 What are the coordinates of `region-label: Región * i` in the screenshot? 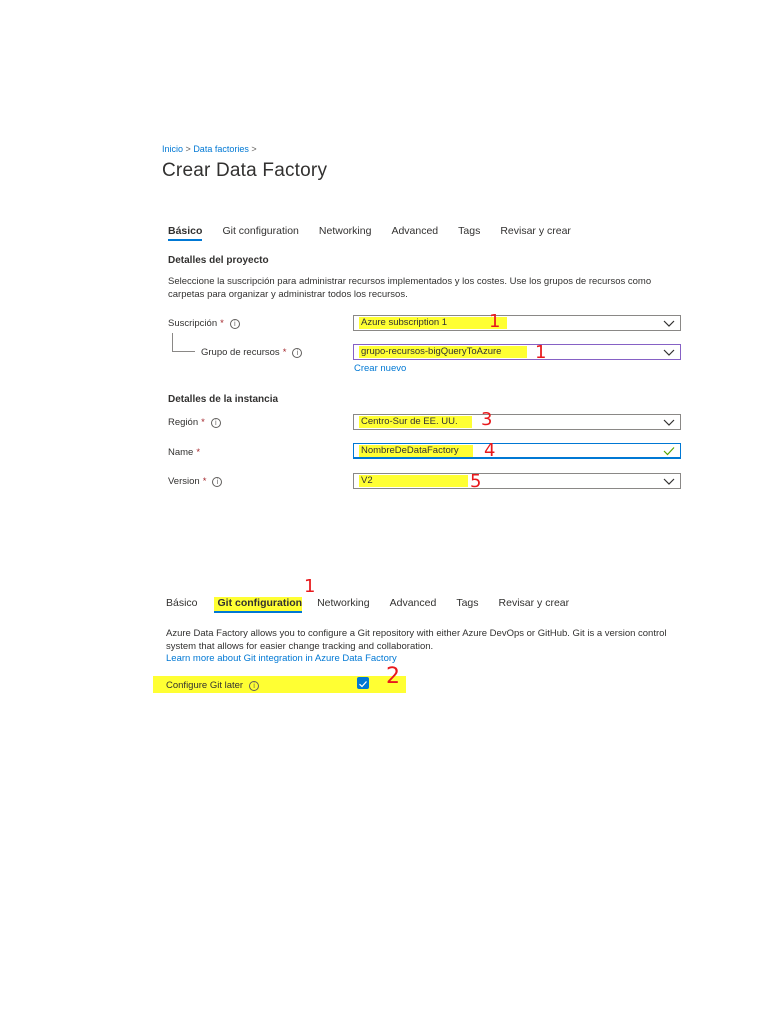 It's located at (194, 422).